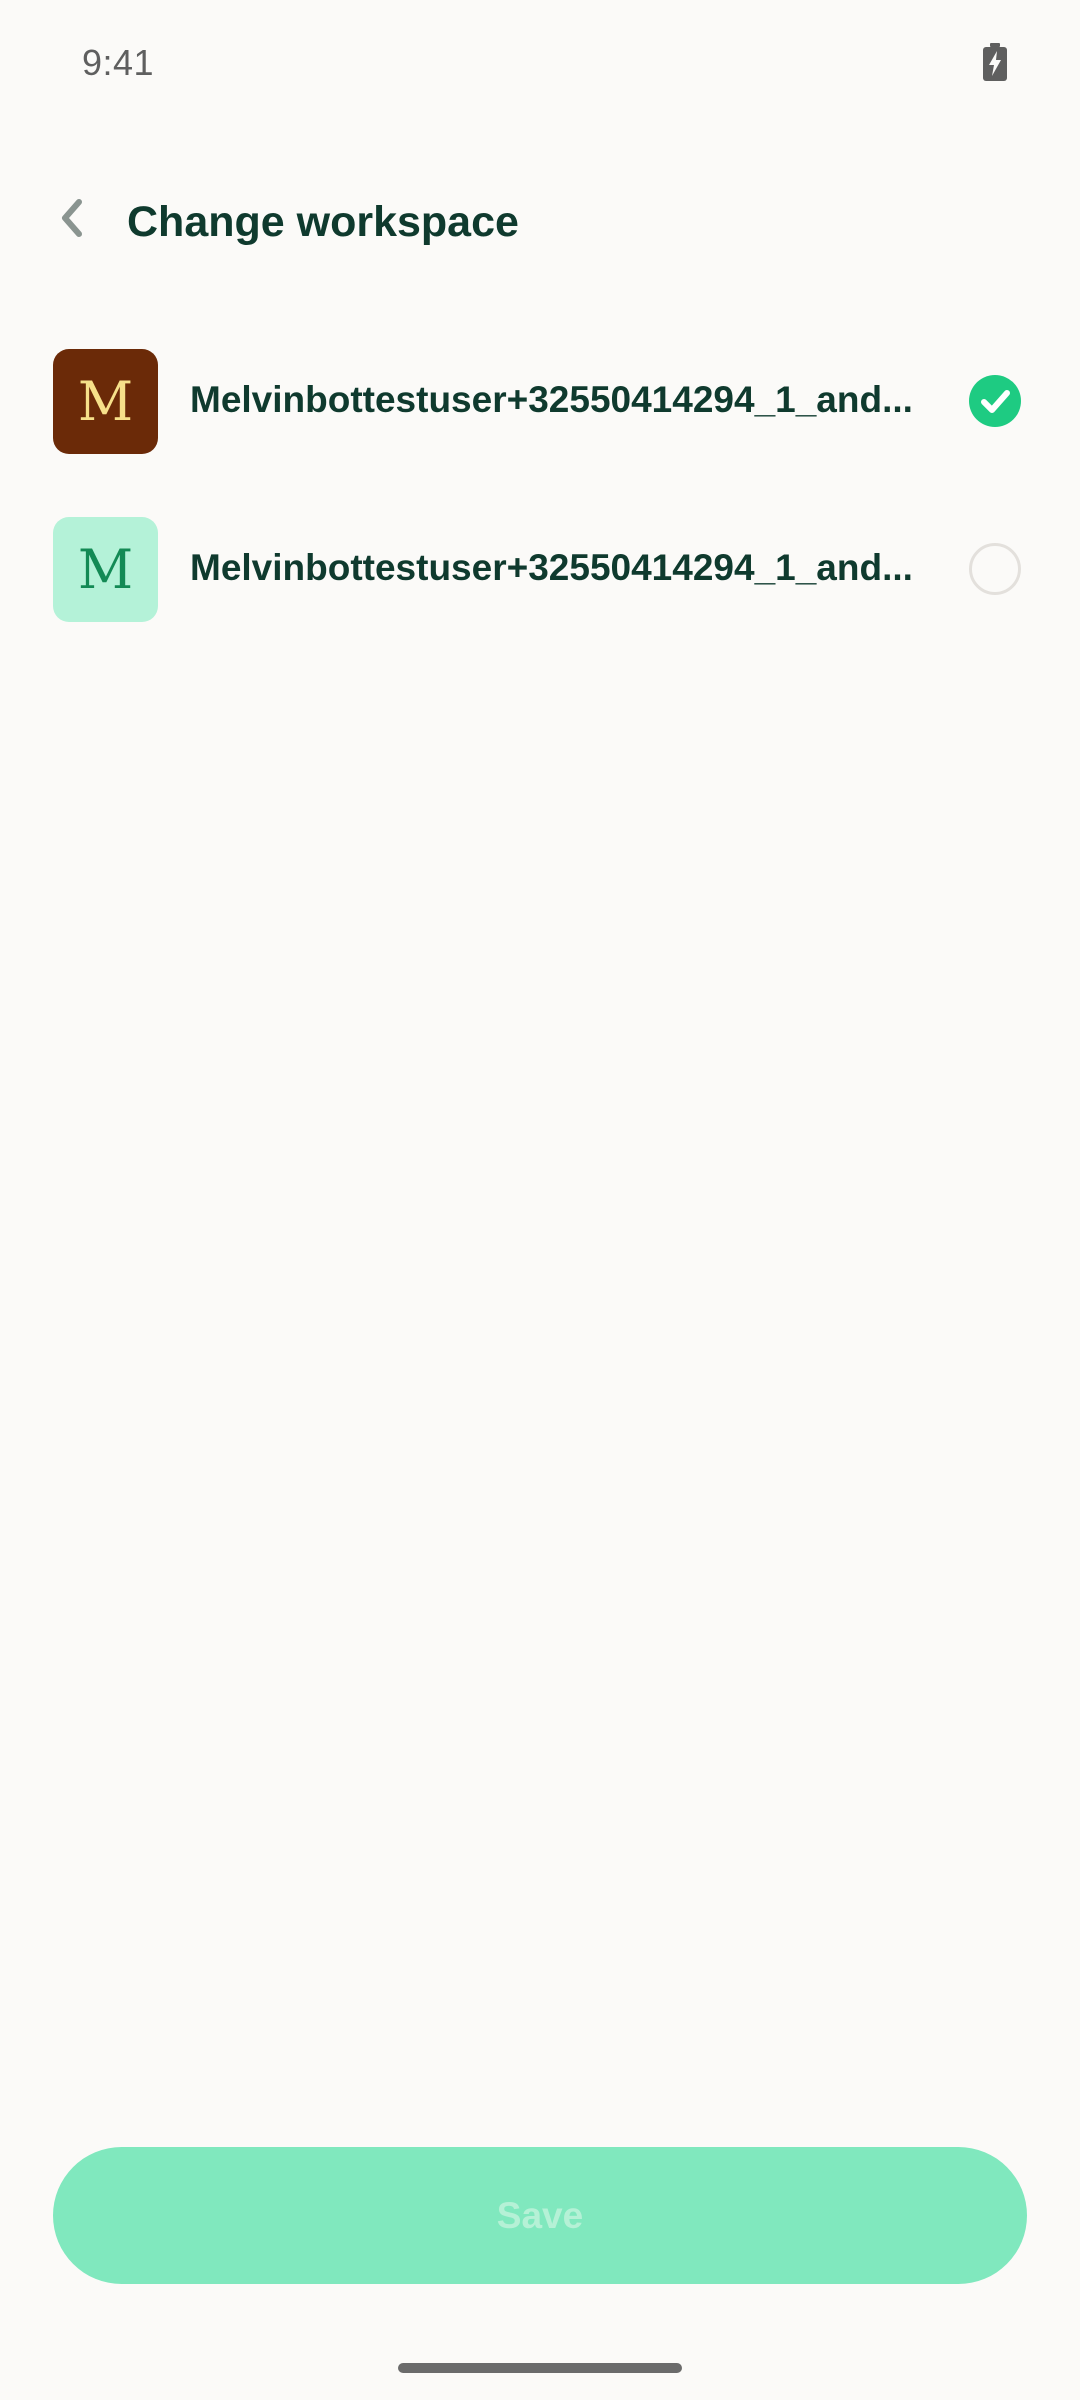 Image resolution: width=1080 pixels, height=2400 pixels. I want to click on page-title: Change workspace, so click(323, 222).